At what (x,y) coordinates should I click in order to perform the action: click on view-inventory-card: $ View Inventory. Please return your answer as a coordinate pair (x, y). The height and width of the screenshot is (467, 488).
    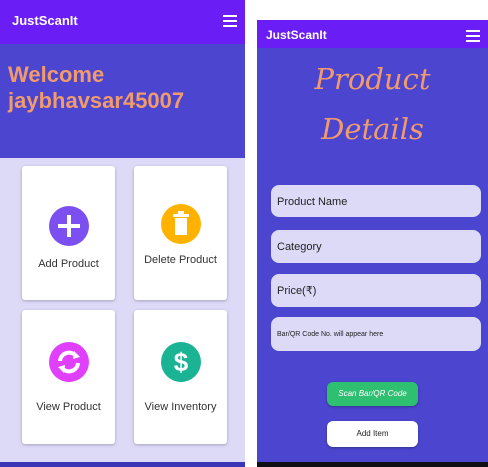
    Looking at the image, I should click on (180, 377).